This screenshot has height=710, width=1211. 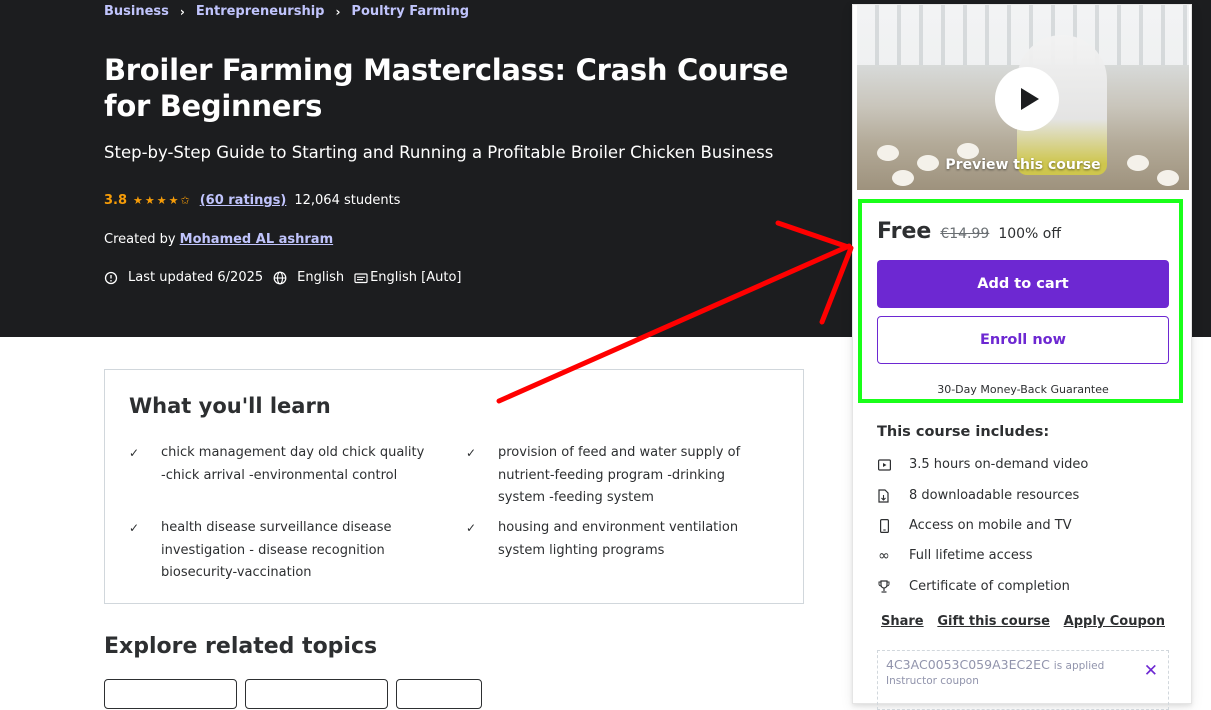 I want to click on last-updated-text: Last updated 6/2025, so click(x=196, y=277).